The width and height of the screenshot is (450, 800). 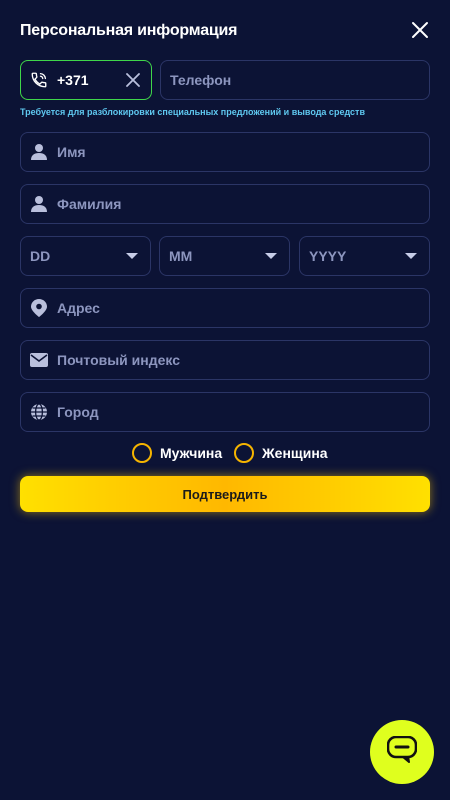 I want to click on gender-female-radio: Женщина, so click(x=281, y=453).